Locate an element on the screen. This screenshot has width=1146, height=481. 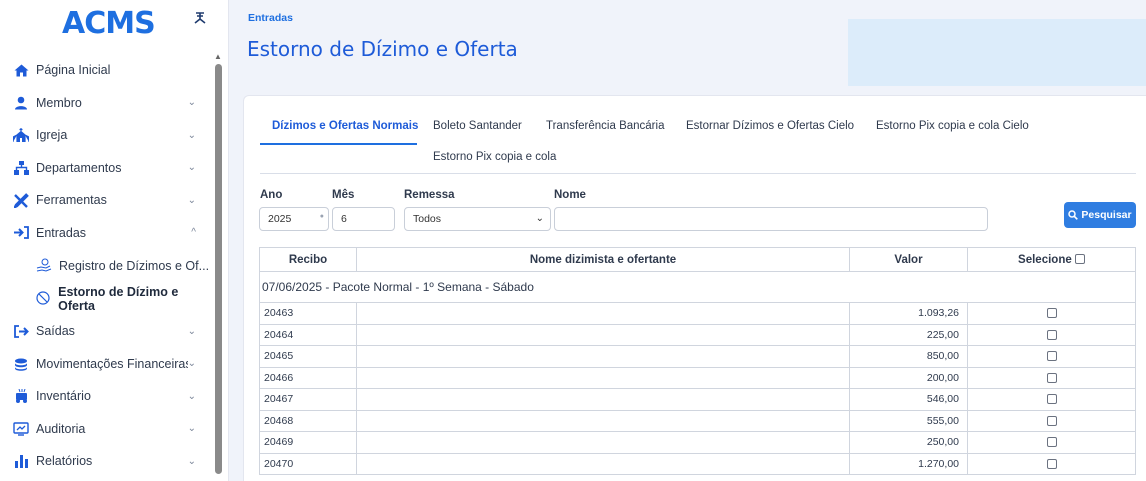
scroll-up-arrow-icon: ▲ is located at coordinates (218, 56).